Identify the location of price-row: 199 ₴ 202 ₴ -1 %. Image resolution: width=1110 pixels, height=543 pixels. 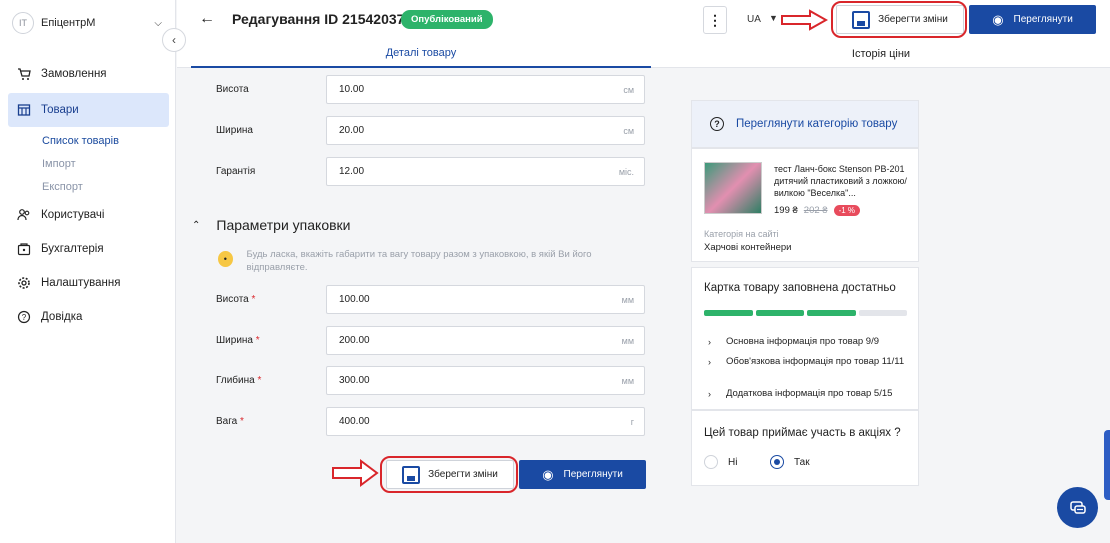
(817, 210).